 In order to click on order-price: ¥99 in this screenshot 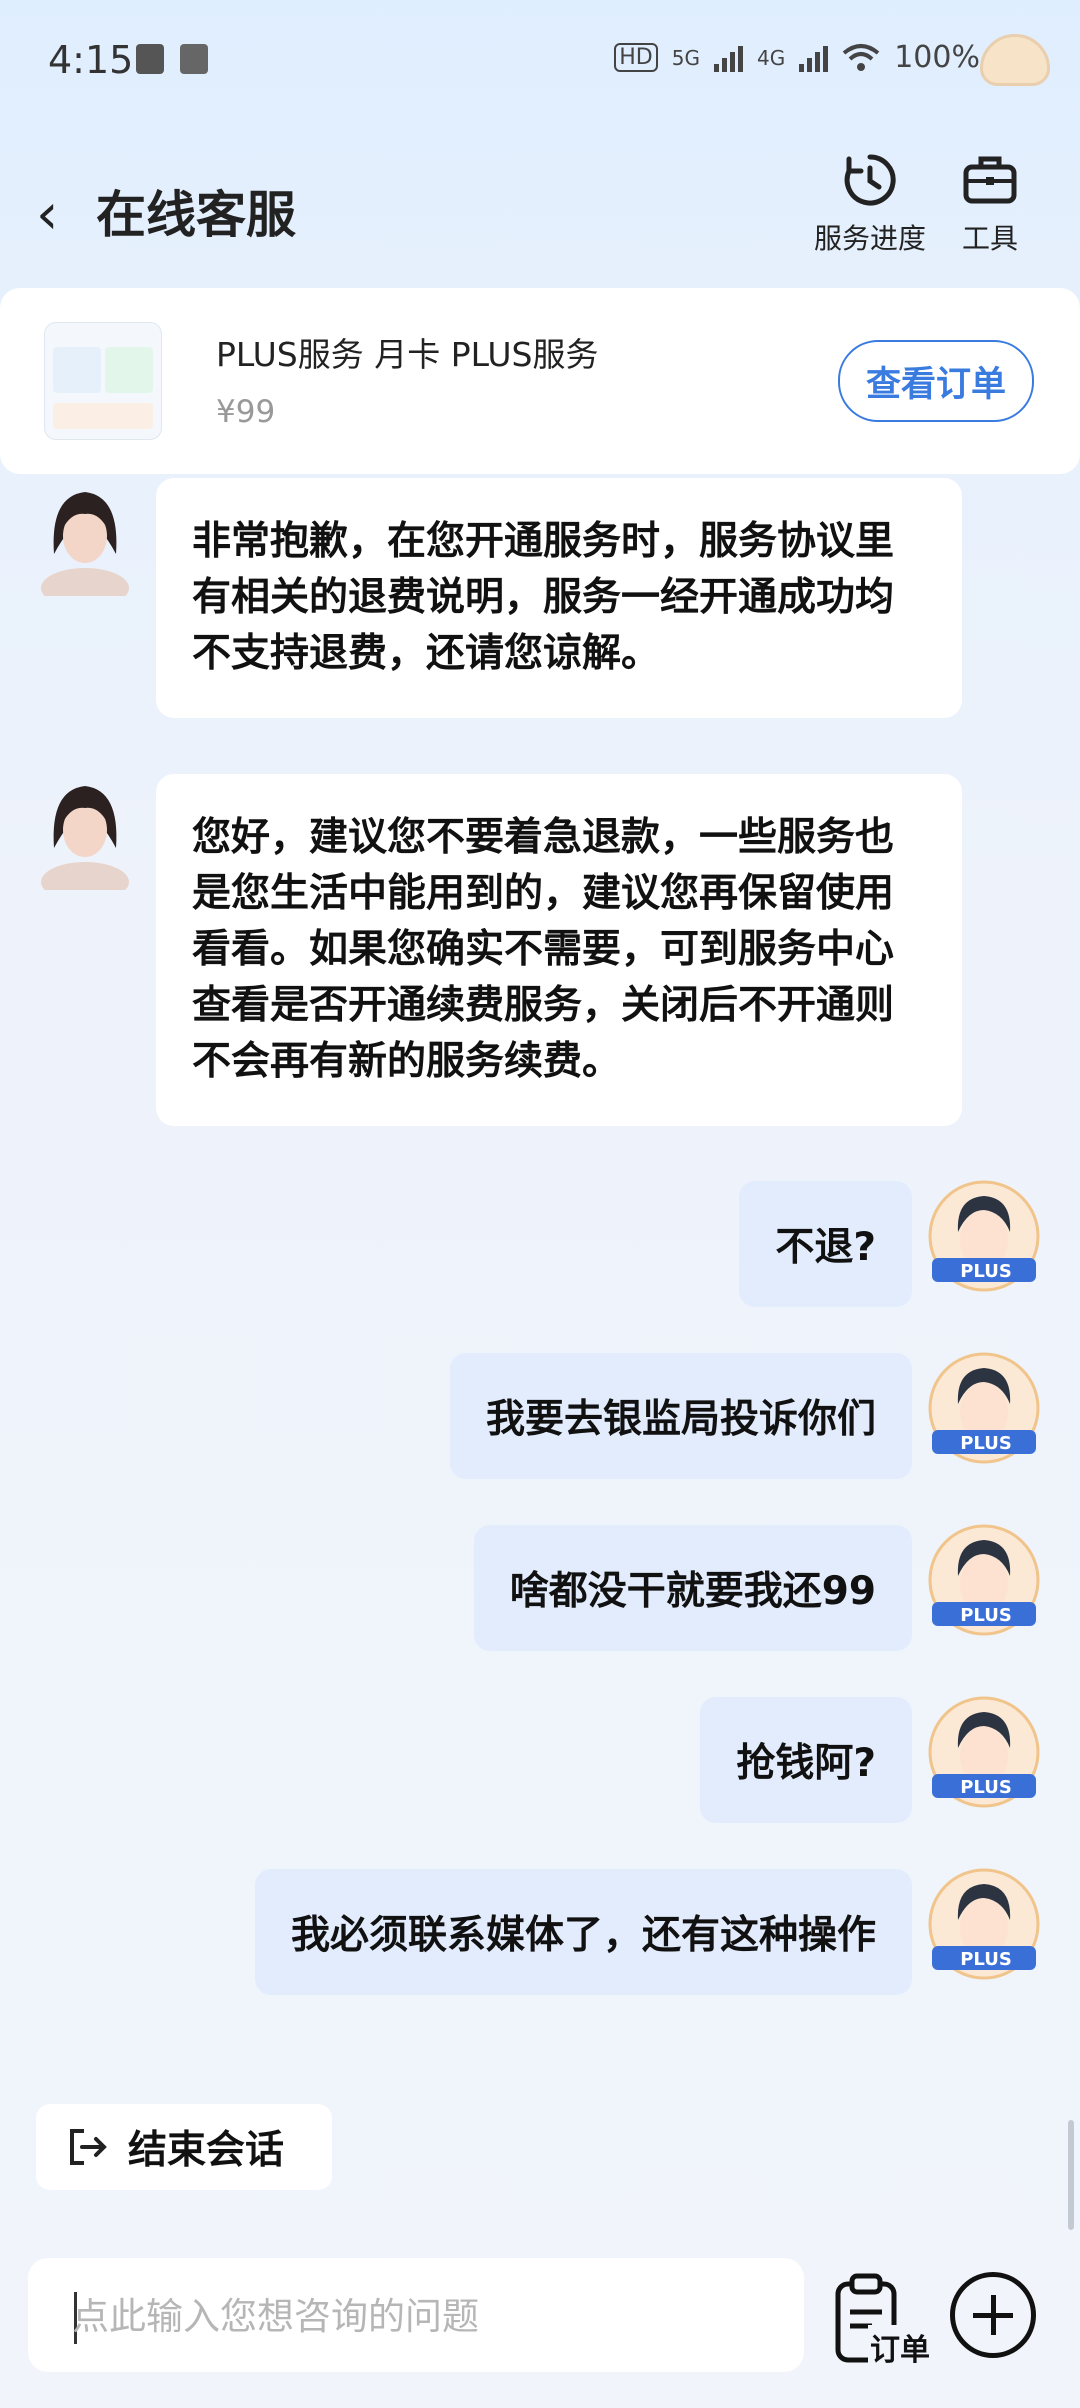, I will do `click(246, 412)`.